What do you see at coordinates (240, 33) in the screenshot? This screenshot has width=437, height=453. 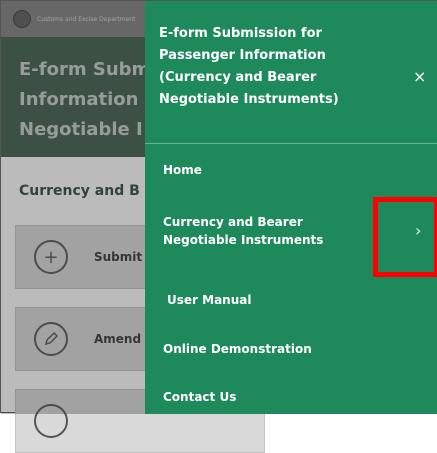 I see `title-line: E-form Submission for` at bounding box center [240, 33].